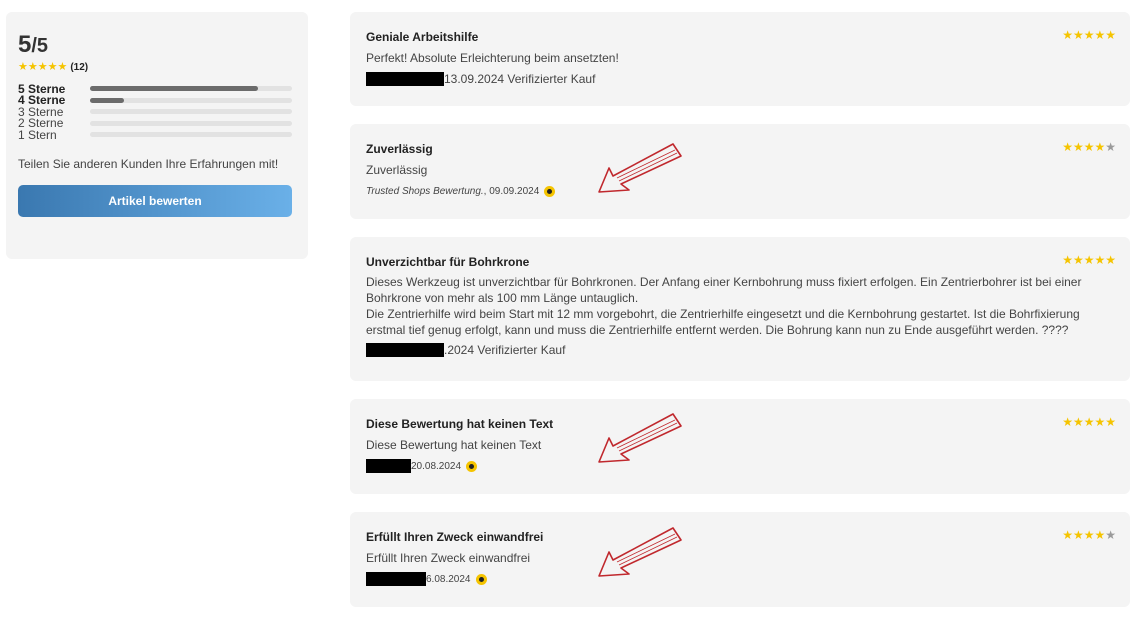  Describe the element at coordinates (79, 67) in the screenshot. I see `review-count: (12)` at that location.